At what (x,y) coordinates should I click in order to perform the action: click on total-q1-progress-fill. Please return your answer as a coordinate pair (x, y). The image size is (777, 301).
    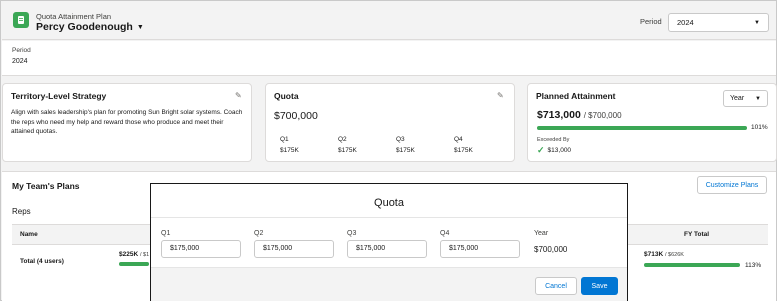
    Looking at the image, I should click on (134, 264).